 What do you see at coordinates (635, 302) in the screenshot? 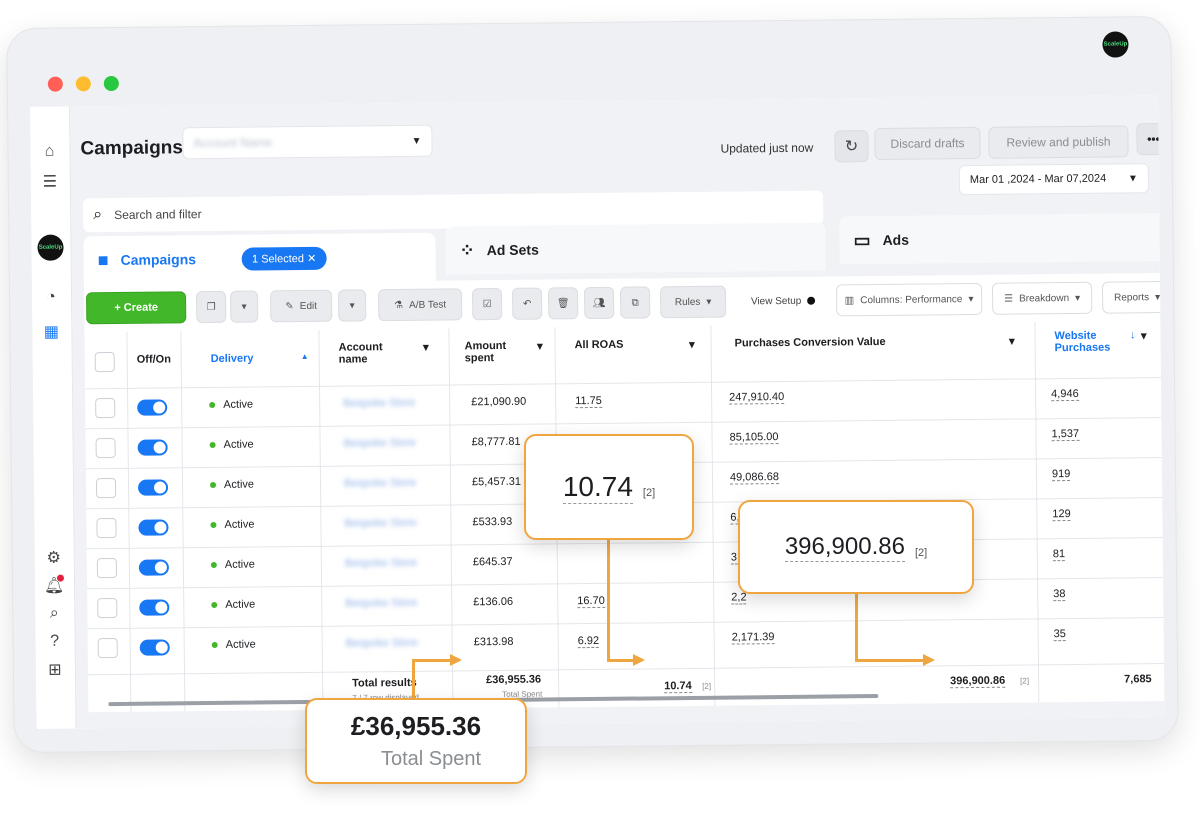
I see `preview-button: ⧉` at bounding box center [635, 302].